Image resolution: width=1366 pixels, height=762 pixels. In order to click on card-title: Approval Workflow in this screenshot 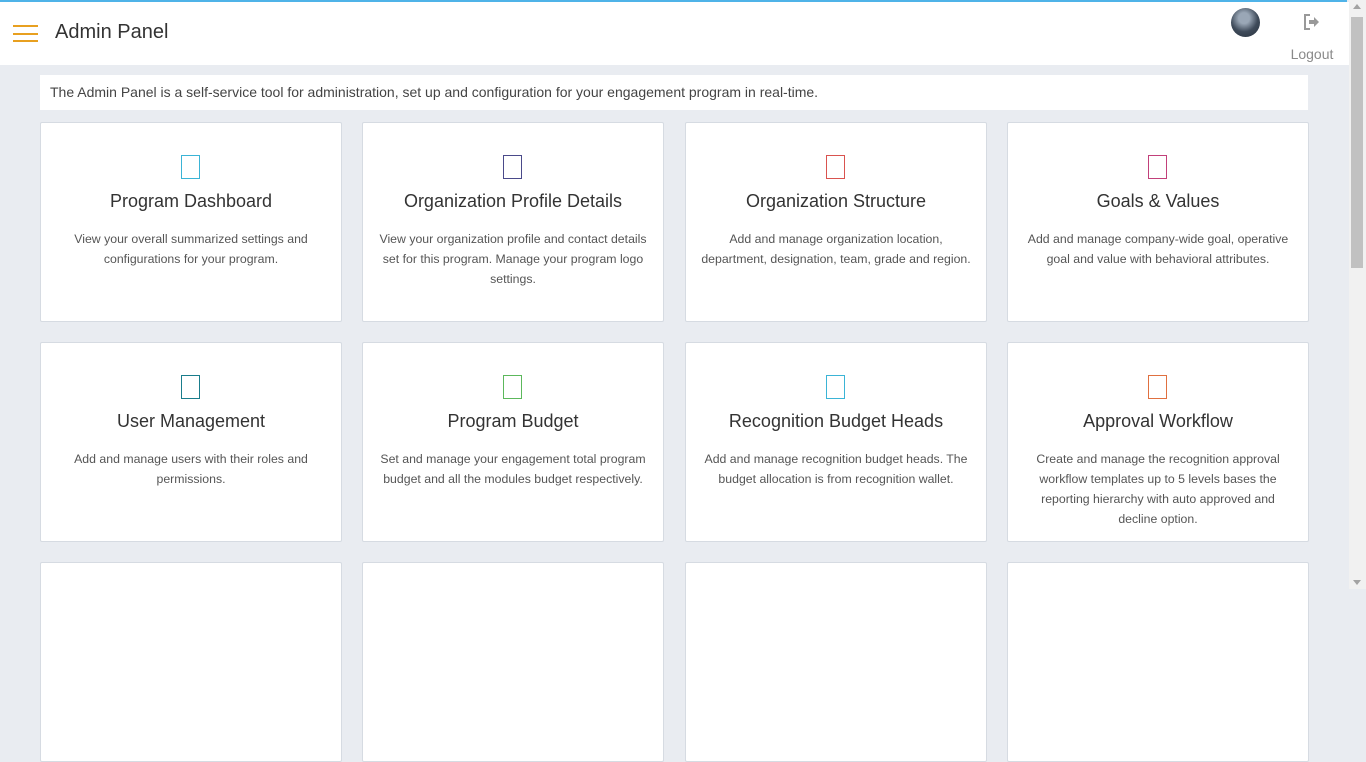, I will do `click(1158, 421)`.